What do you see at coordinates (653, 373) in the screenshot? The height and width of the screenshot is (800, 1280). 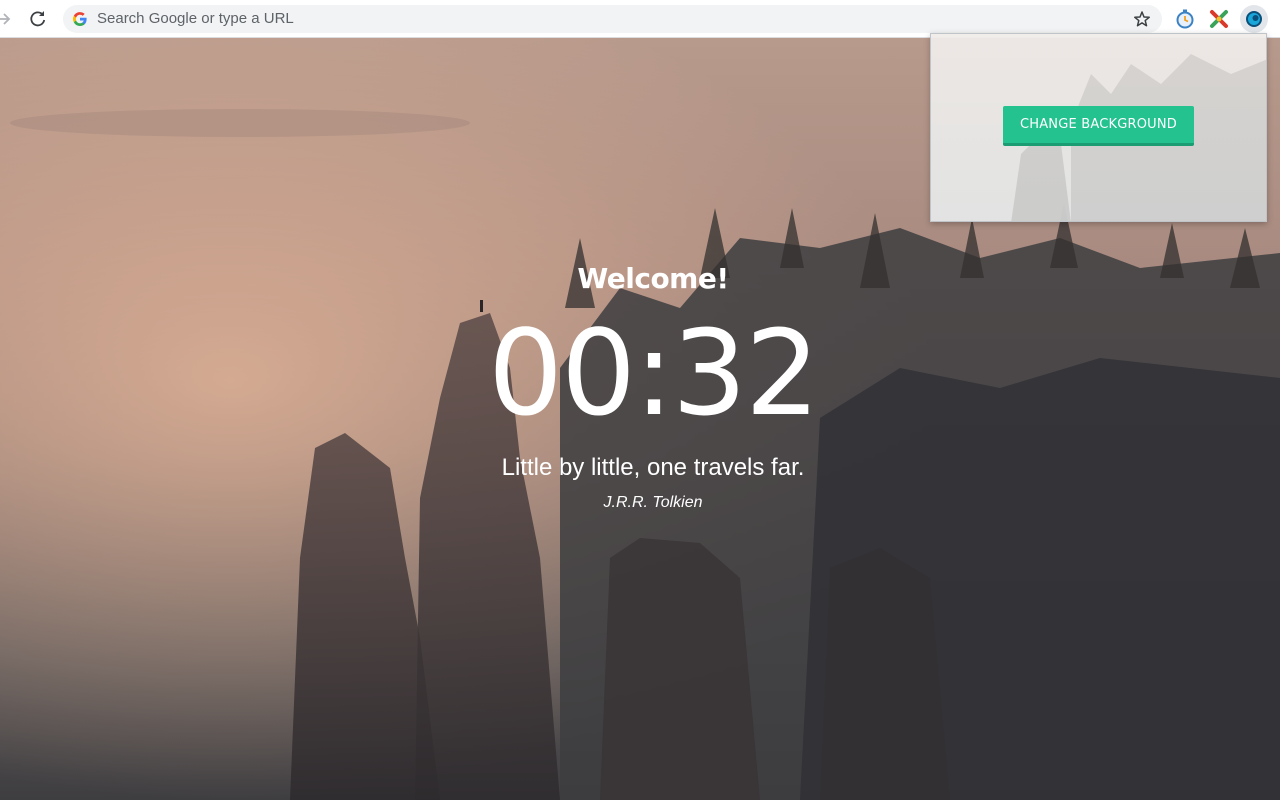 I see `clock: 00:32` at bounding box center [653, 373].